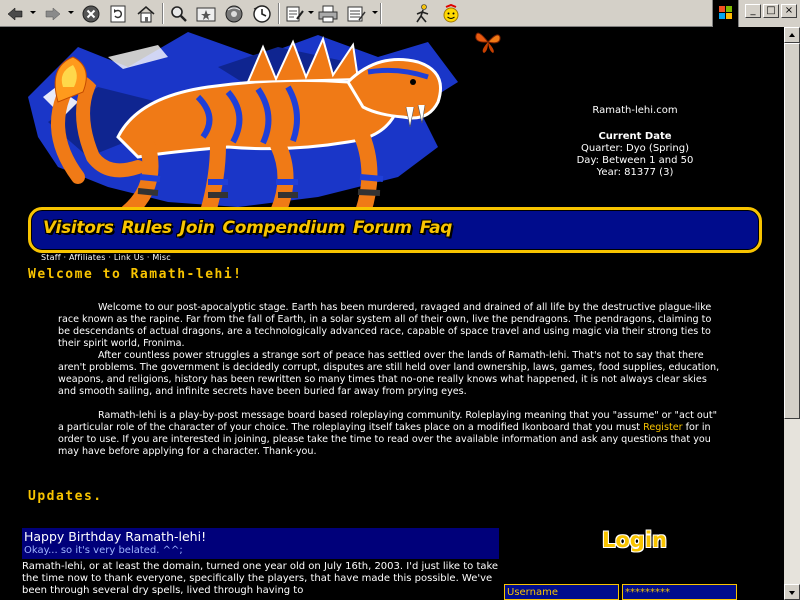 This screenshot has width=800, height=600. I want to click on news-title: Happy Birthday Ramath-lehi!, so click(115, 536).